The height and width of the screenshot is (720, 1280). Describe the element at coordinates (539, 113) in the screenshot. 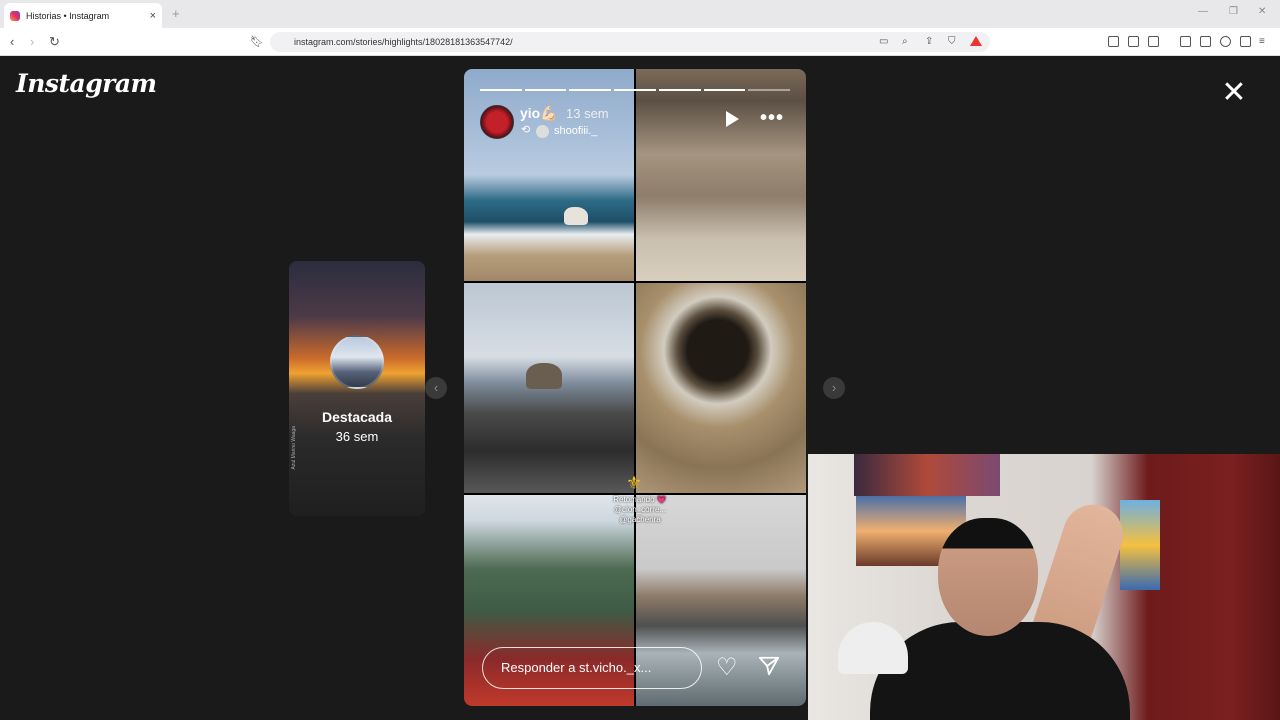

I see `story-username: yio💪🏻` at that location.